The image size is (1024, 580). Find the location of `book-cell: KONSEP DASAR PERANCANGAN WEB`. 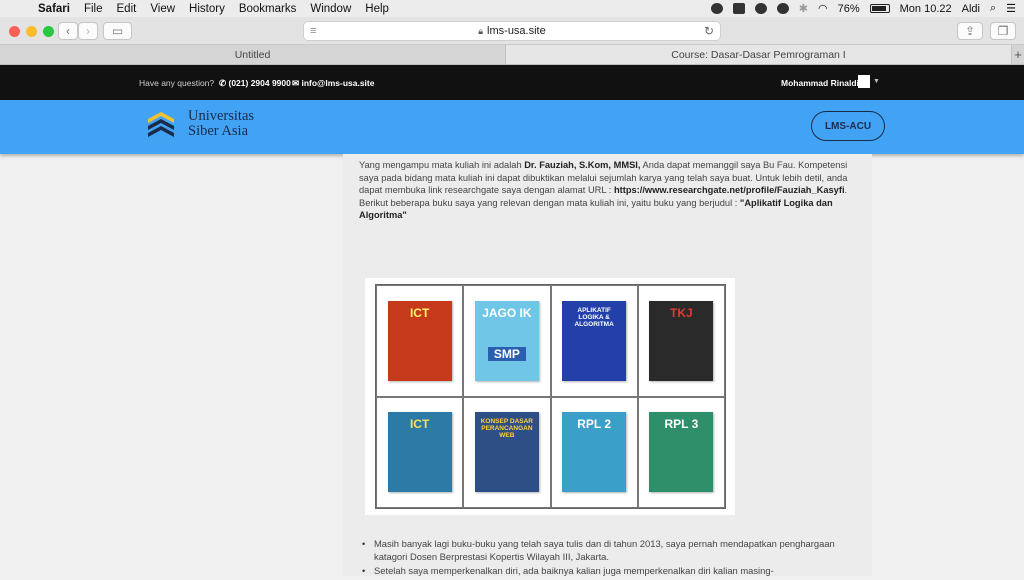

book-cell: KONSEP DASAR PERANCANGAN WEB is located at coordinates (507, 452).